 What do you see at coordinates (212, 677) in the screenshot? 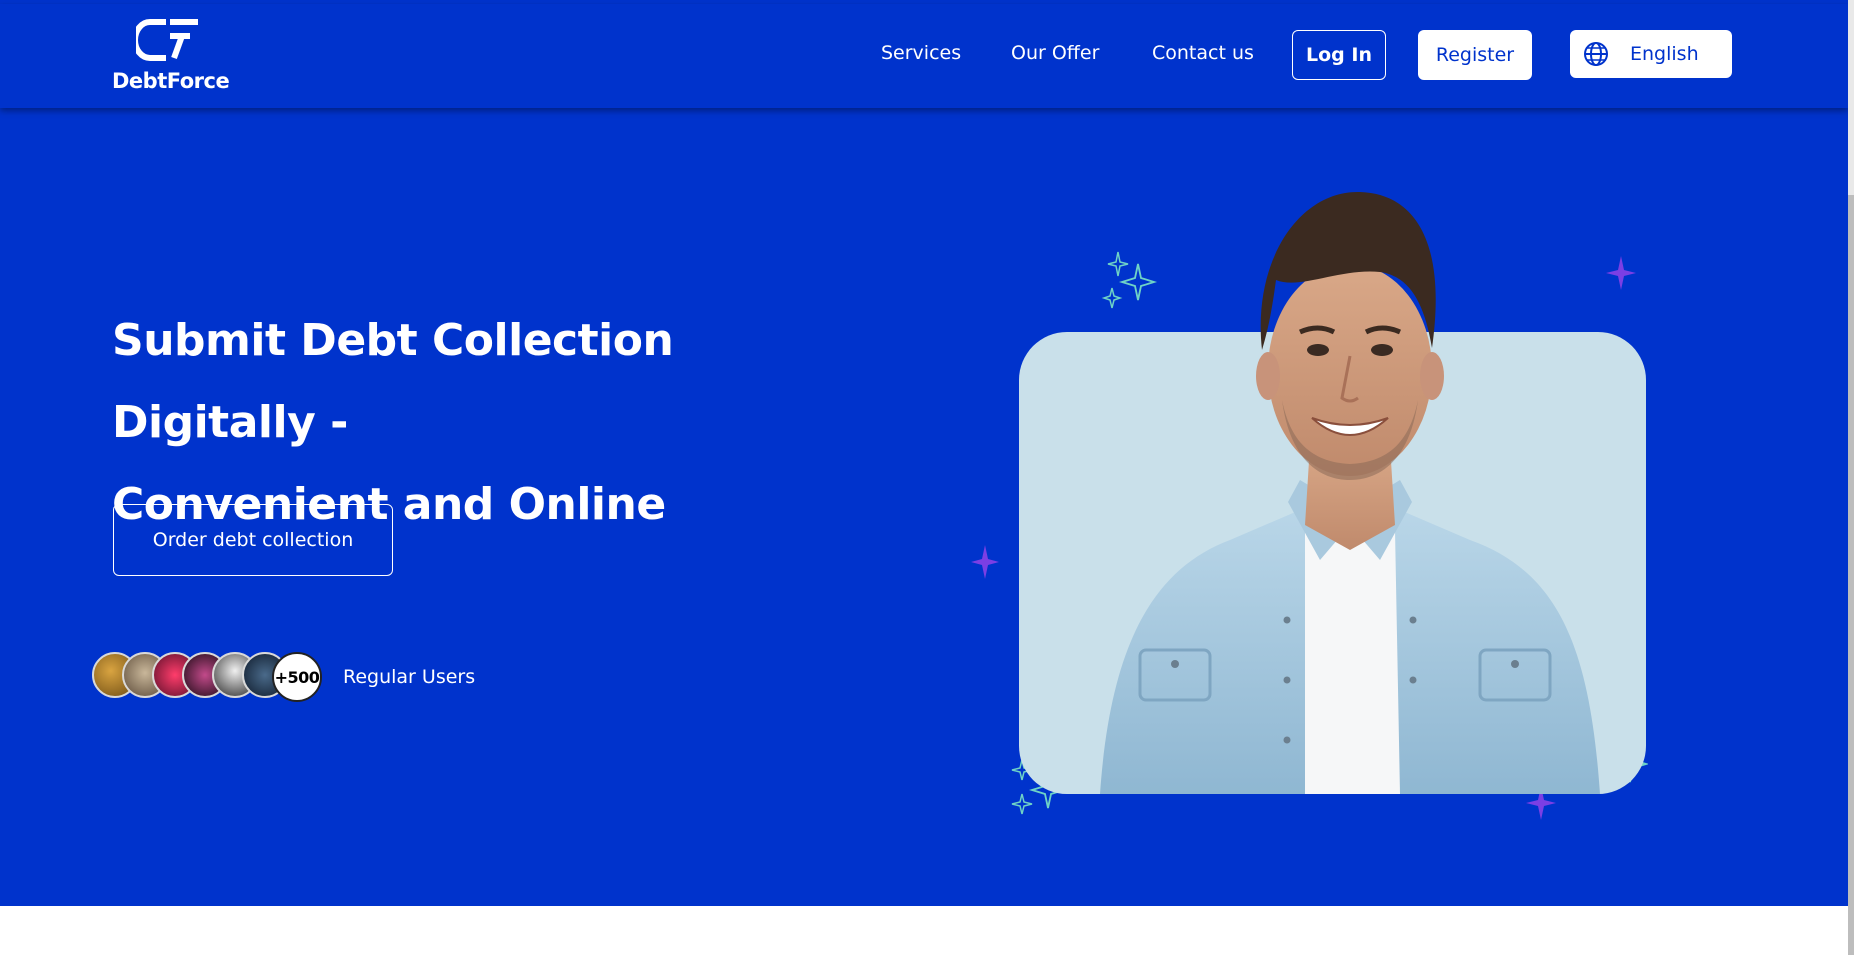
I see `user-avatars: +500` at bounding box center [212, 677].